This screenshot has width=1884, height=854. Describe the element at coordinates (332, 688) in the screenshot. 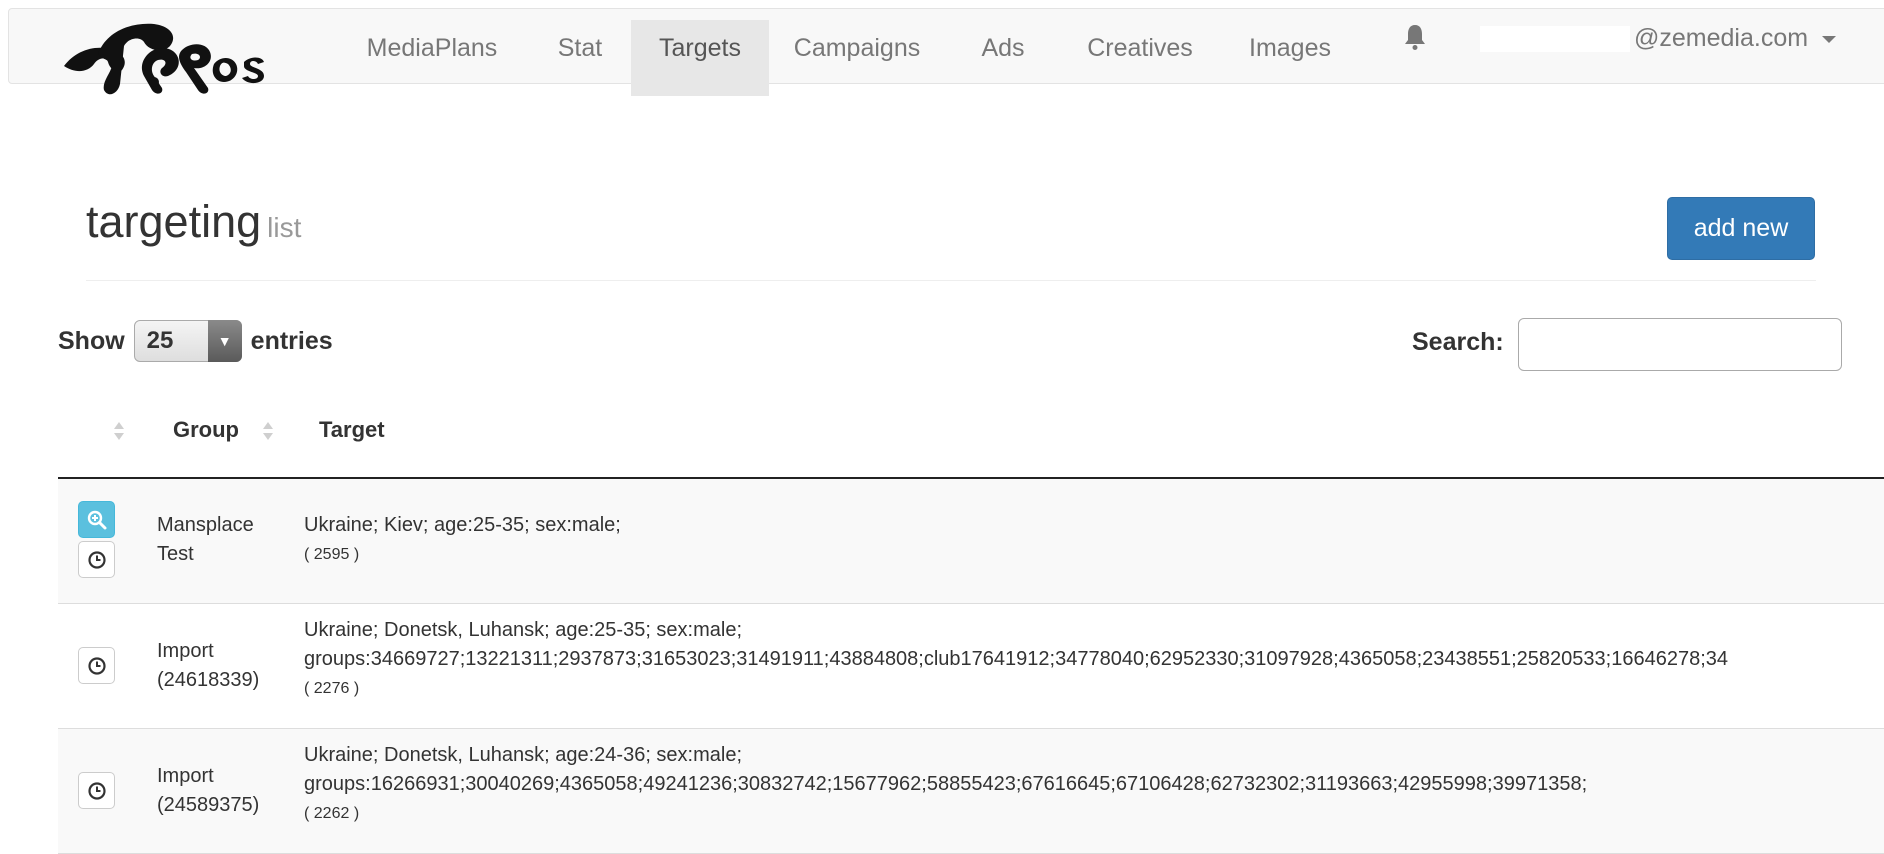

I see `target-count: ( 2276 )` at that location.